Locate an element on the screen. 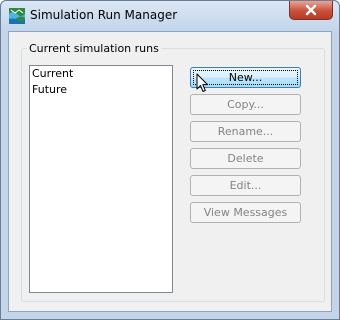  delete-button: Delete is located at coordinates (245, 158).